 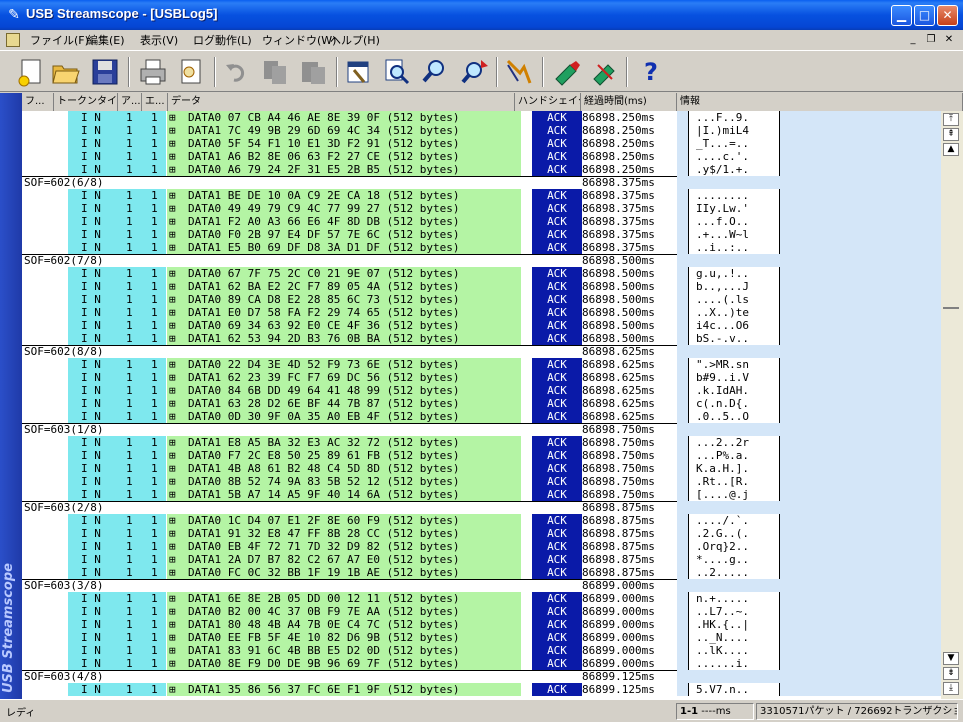 I want to click on scroll-page-down-icon: ⇟, so click(x=951, y=673).